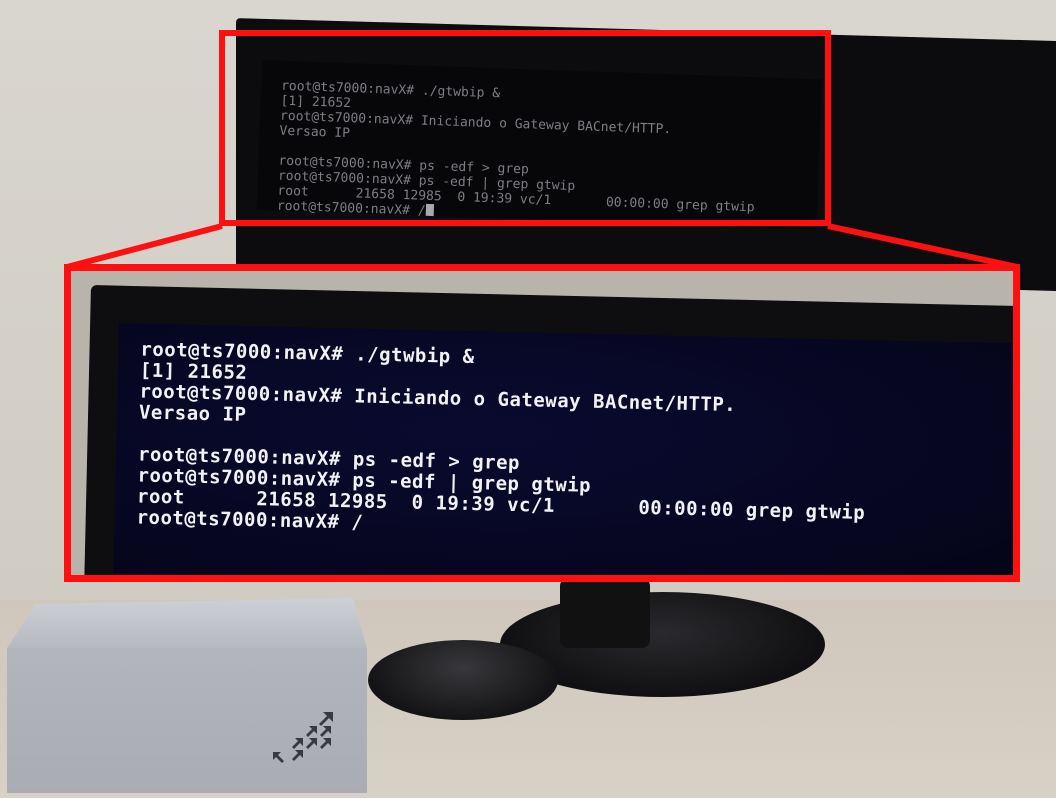 The height and width of the screenshot is (798, 1056). I want to click on arrow-grid-icon, so click(303, 737).